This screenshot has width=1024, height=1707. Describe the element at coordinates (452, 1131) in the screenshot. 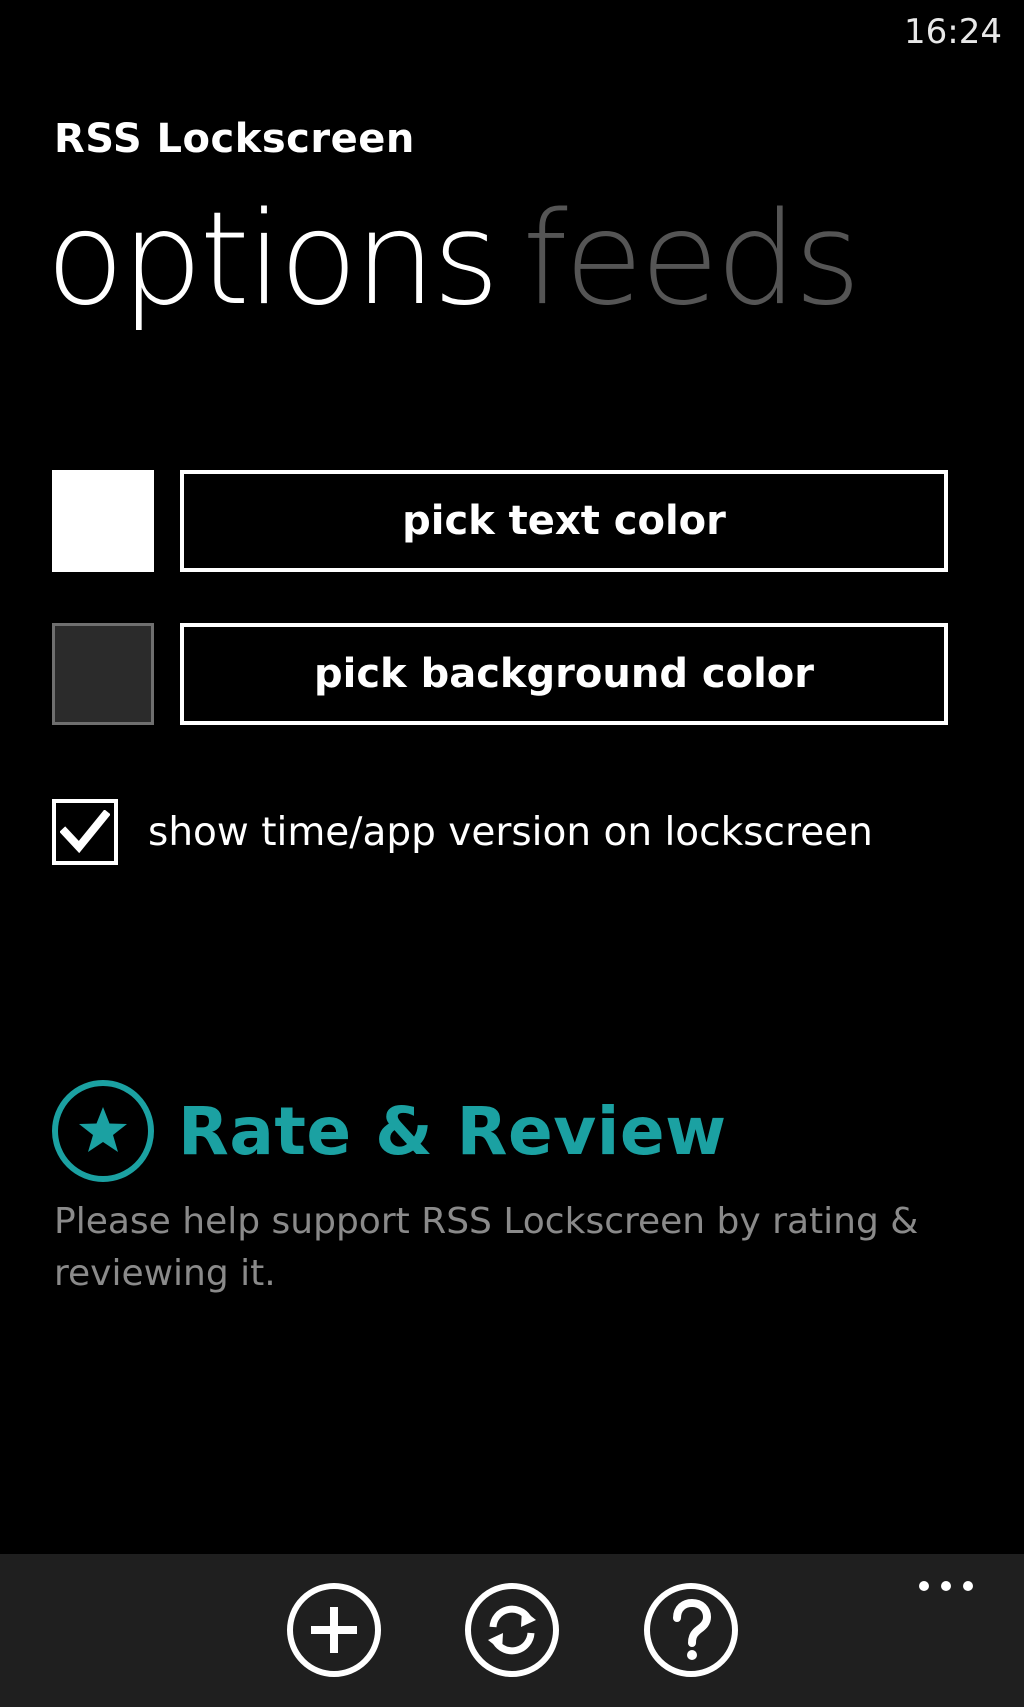

I see `rate-review-title: Rate & Review` at that location.